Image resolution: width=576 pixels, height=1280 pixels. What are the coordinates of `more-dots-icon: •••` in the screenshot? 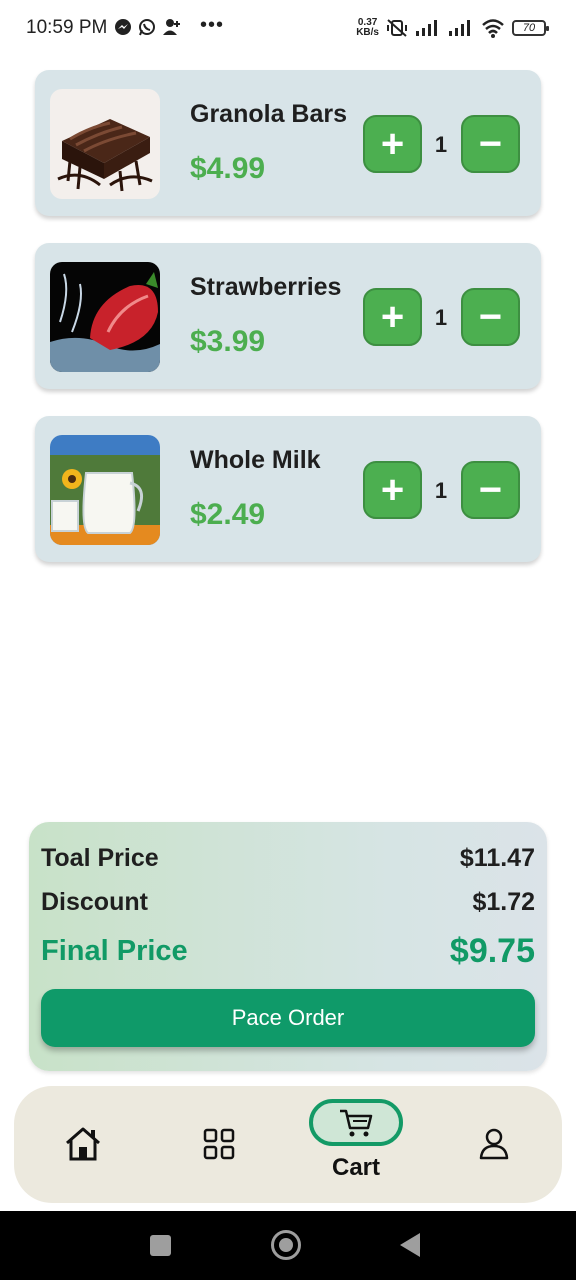 It's located at (212, 25).